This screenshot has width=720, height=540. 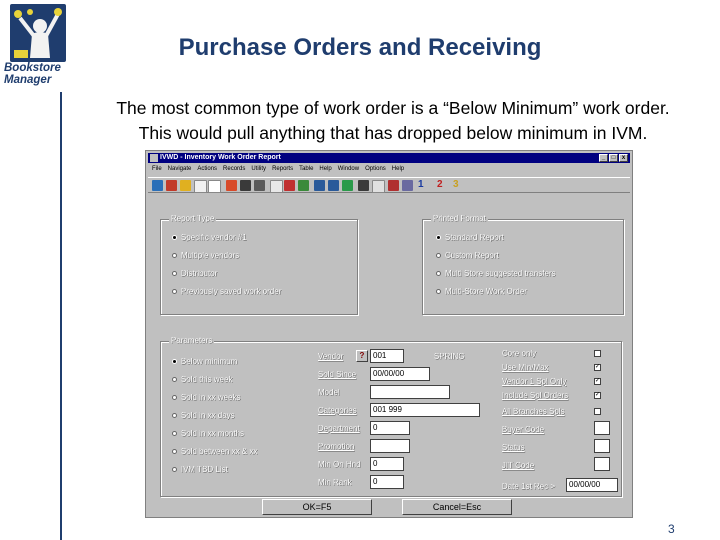 What do you see at coordinates (449, 356) in the screenshot?
I see `vendor-name: SPRING` at bounding box center [449, 356].